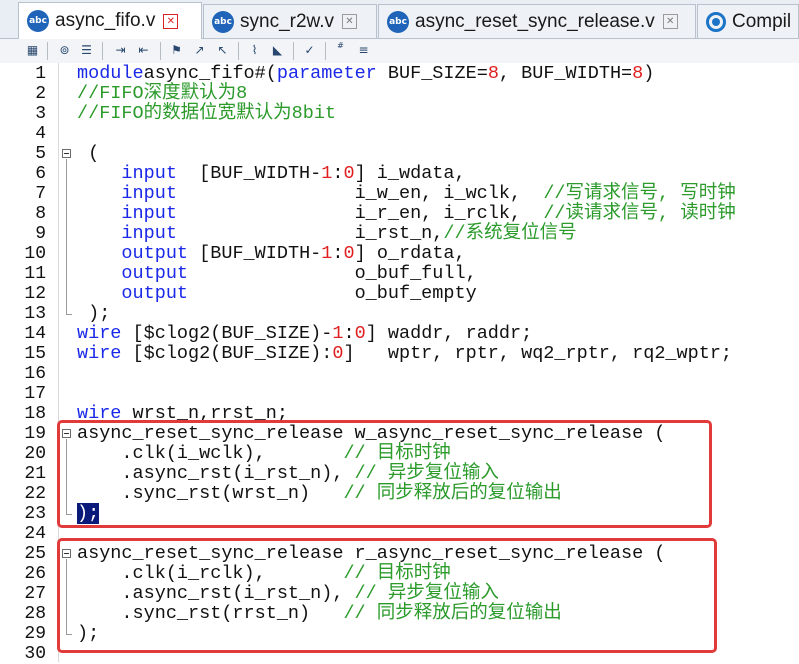 This screenshot has width=799, height=664. I want to click on code-line: 7 input i_w_en, i_wclk, //写请求信号, 写时钟, so click(399, 194).